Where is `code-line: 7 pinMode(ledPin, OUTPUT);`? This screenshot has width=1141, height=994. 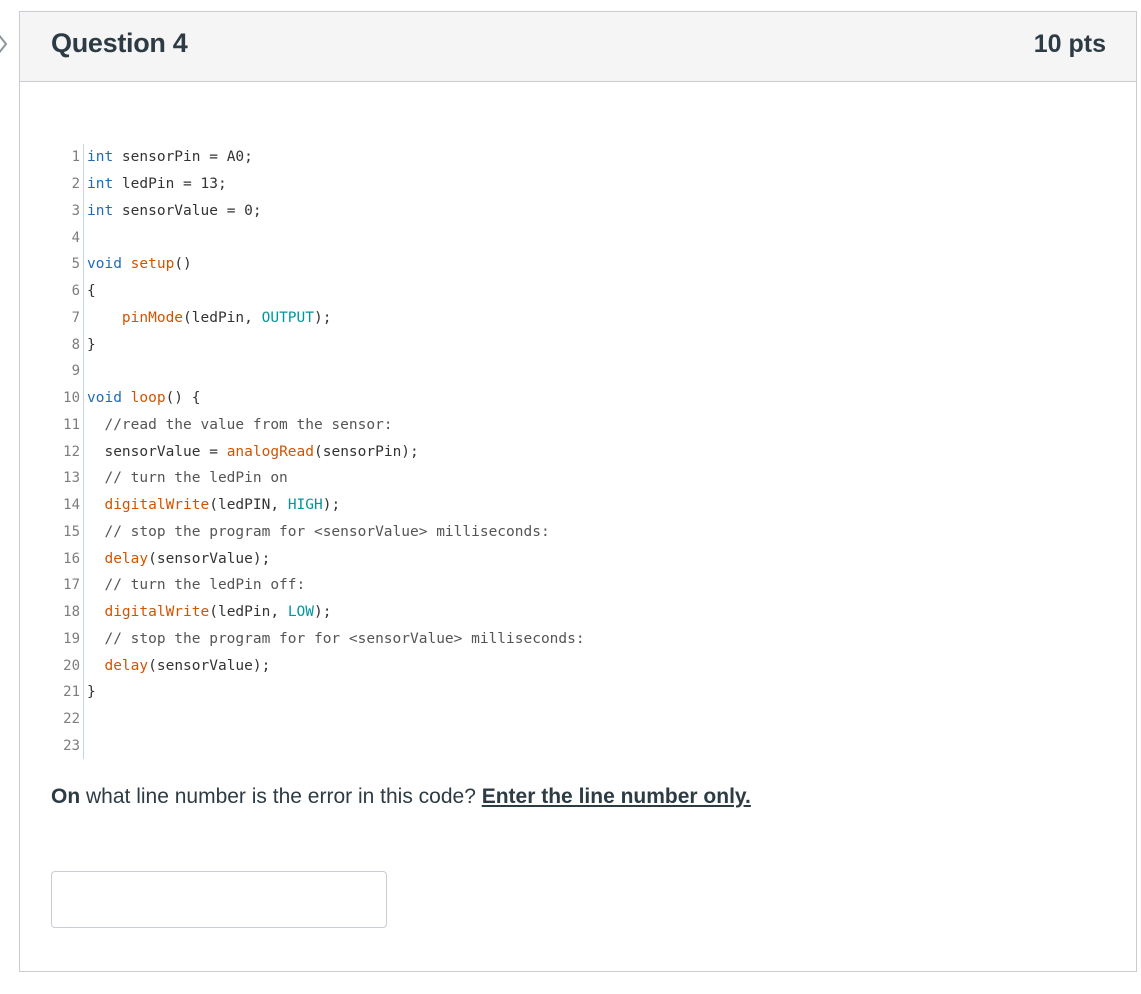
code-line: 7 pinMode(ledPin, OUTPUT); is located at coordinates (320, 318).